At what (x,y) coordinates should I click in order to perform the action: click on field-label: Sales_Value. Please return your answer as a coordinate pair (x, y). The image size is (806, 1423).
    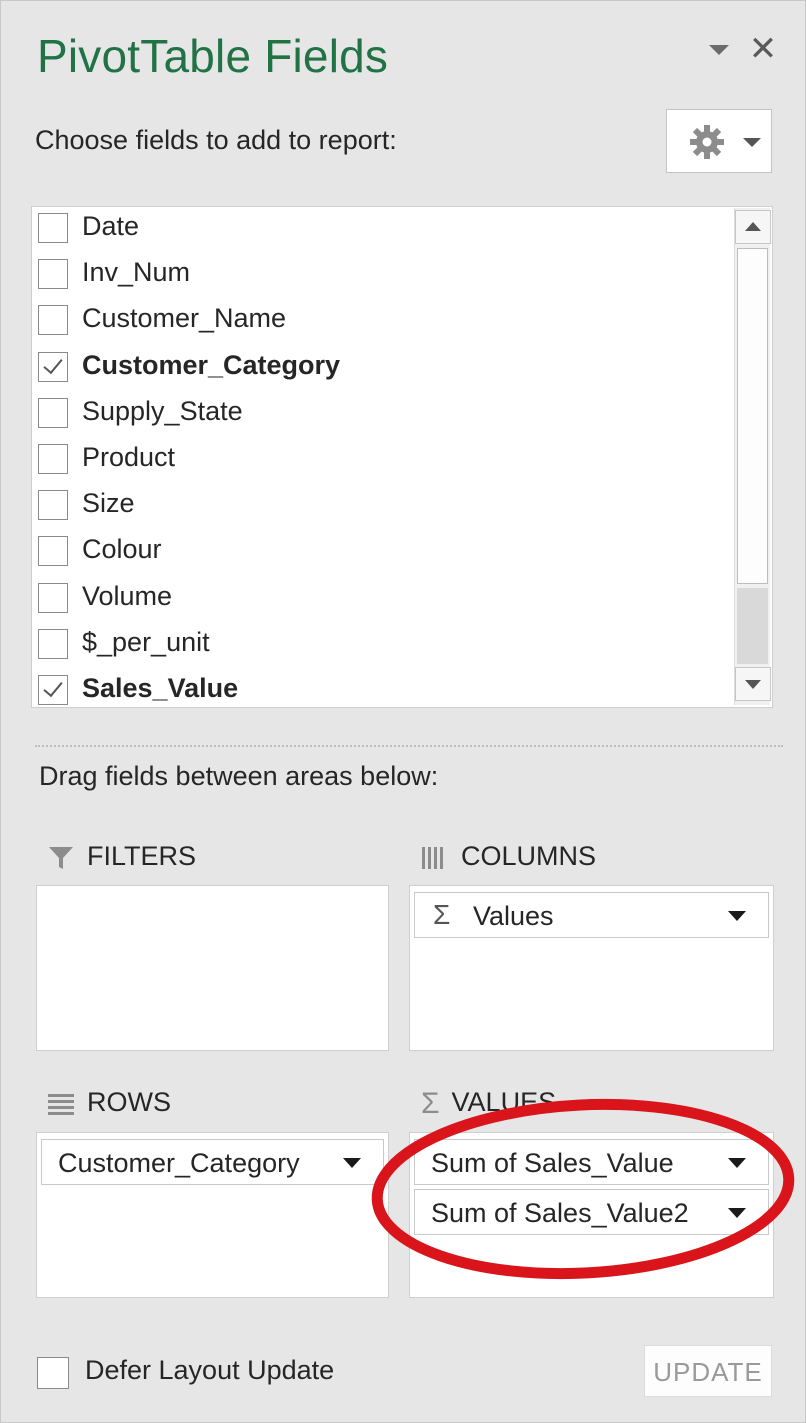
    Looking at the image, I should click on (160, 688).